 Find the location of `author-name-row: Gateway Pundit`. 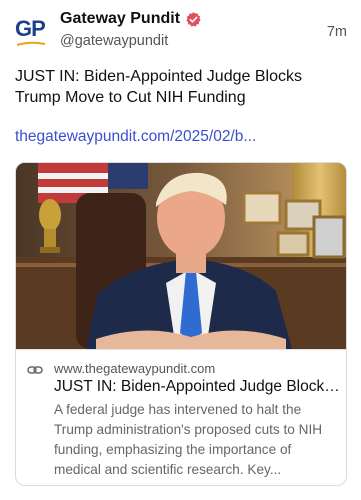

author-name-row: Gateway Pundit is located at coordinates (131, 19).